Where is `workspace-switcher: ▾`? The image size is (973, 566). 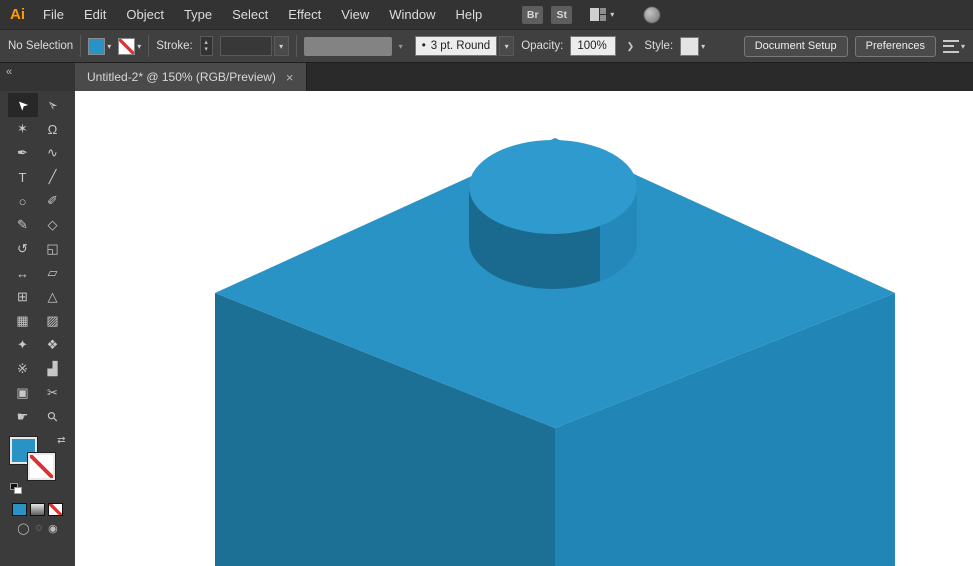 workspace-switcher: ▾ is located at coordinates (602, 14).